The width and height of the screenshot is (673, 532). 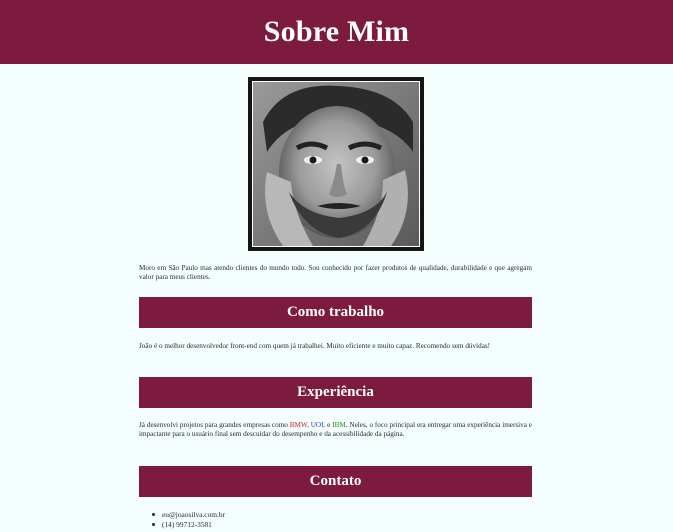 I want to click on section-title-contact: Contato, so click(x=335, y=481).